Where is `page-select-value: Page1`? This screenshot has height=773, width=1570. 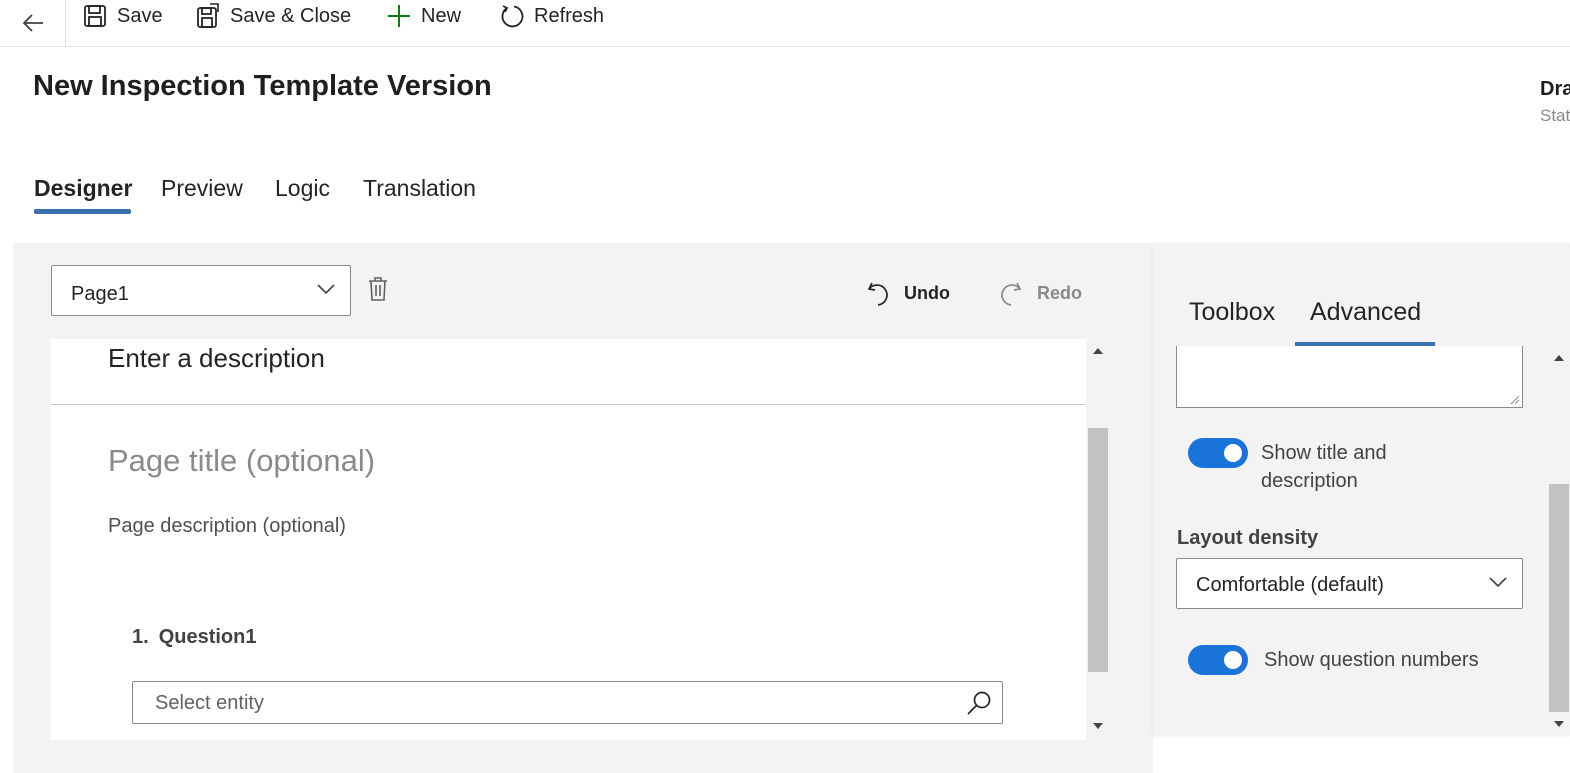 page-select-value: Page1 is located at coordinates (100, 294).